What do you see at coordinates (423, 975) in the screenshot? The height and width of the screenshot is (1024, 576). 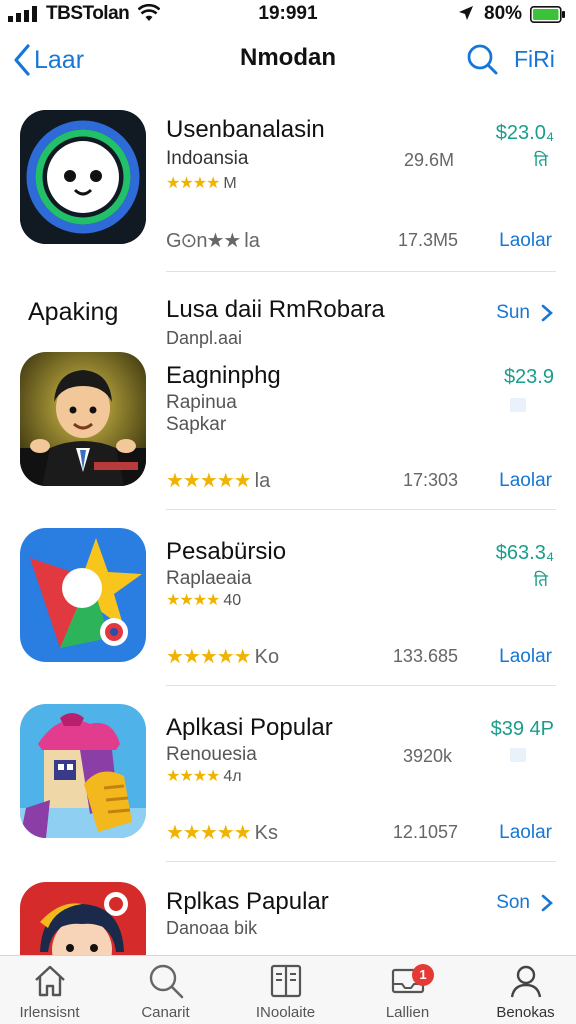 I see `notification-badge: 1` at bounding box center [423, 975].